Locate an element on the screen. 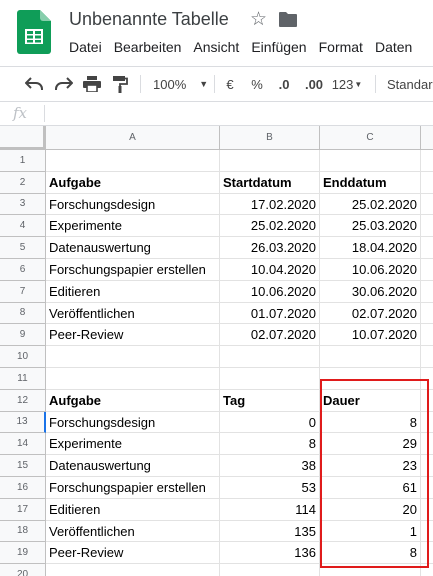  cell-a2: Aufgabe is located at coordinates (133, 182).